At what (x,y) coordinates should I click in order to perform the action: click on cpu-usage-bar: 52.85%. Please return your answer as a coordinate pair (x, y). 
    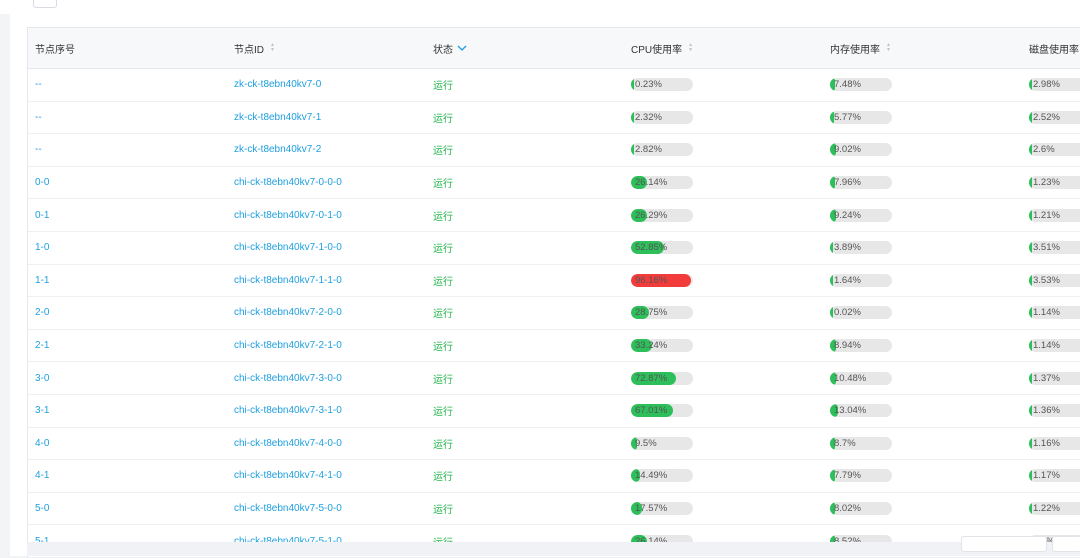
    Looking at the image, I should click on (662, 248).